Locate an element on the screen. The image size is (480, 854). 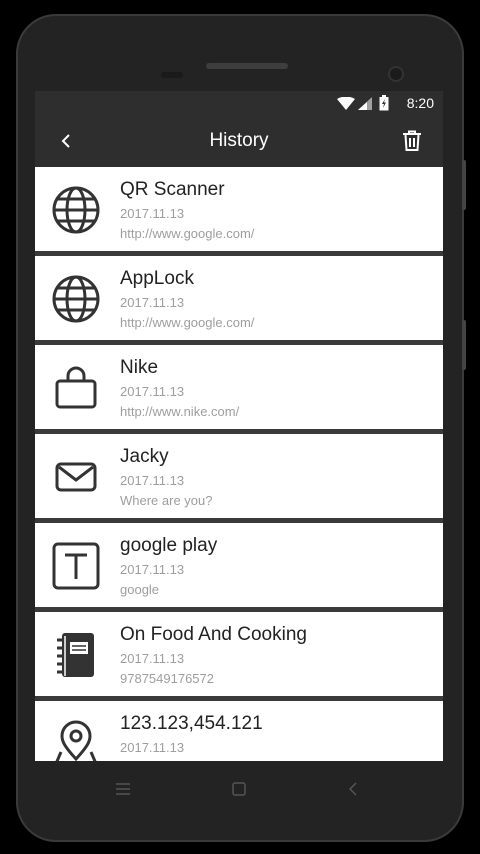
menu-button is located at coordinates (123, 789).